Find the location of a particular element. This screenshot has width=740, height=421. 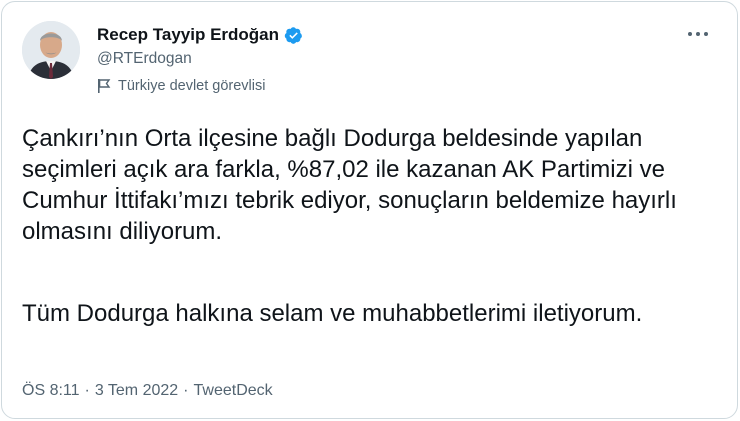

tweet-meta: ÖS 8:11 · 3 Tem 2022 · TweetDeck is located at coordinates (147, 391).